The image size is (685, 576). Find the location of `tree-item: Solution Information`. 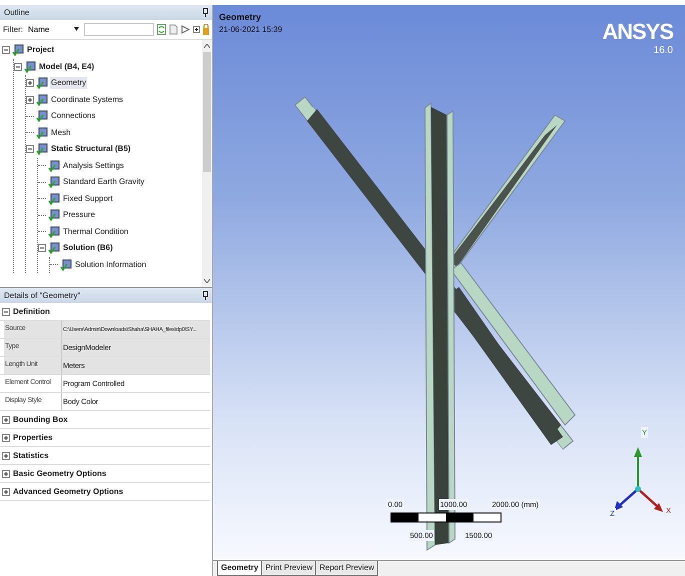

tree-item: Solution Information is located at coordinates (111, 264).